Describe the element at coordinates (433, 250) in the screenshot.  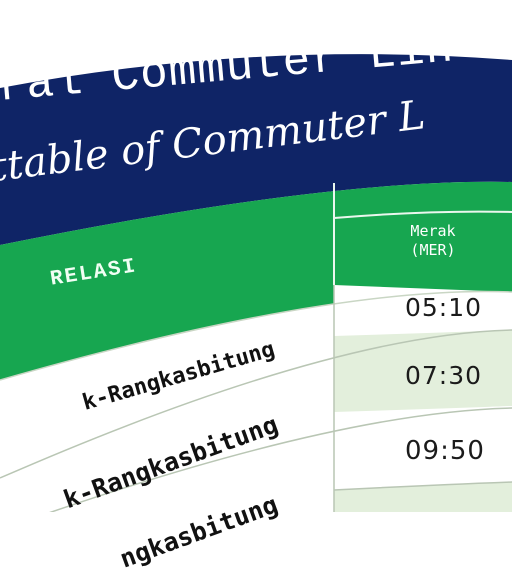
I see `station-code: (MER)` at that location.